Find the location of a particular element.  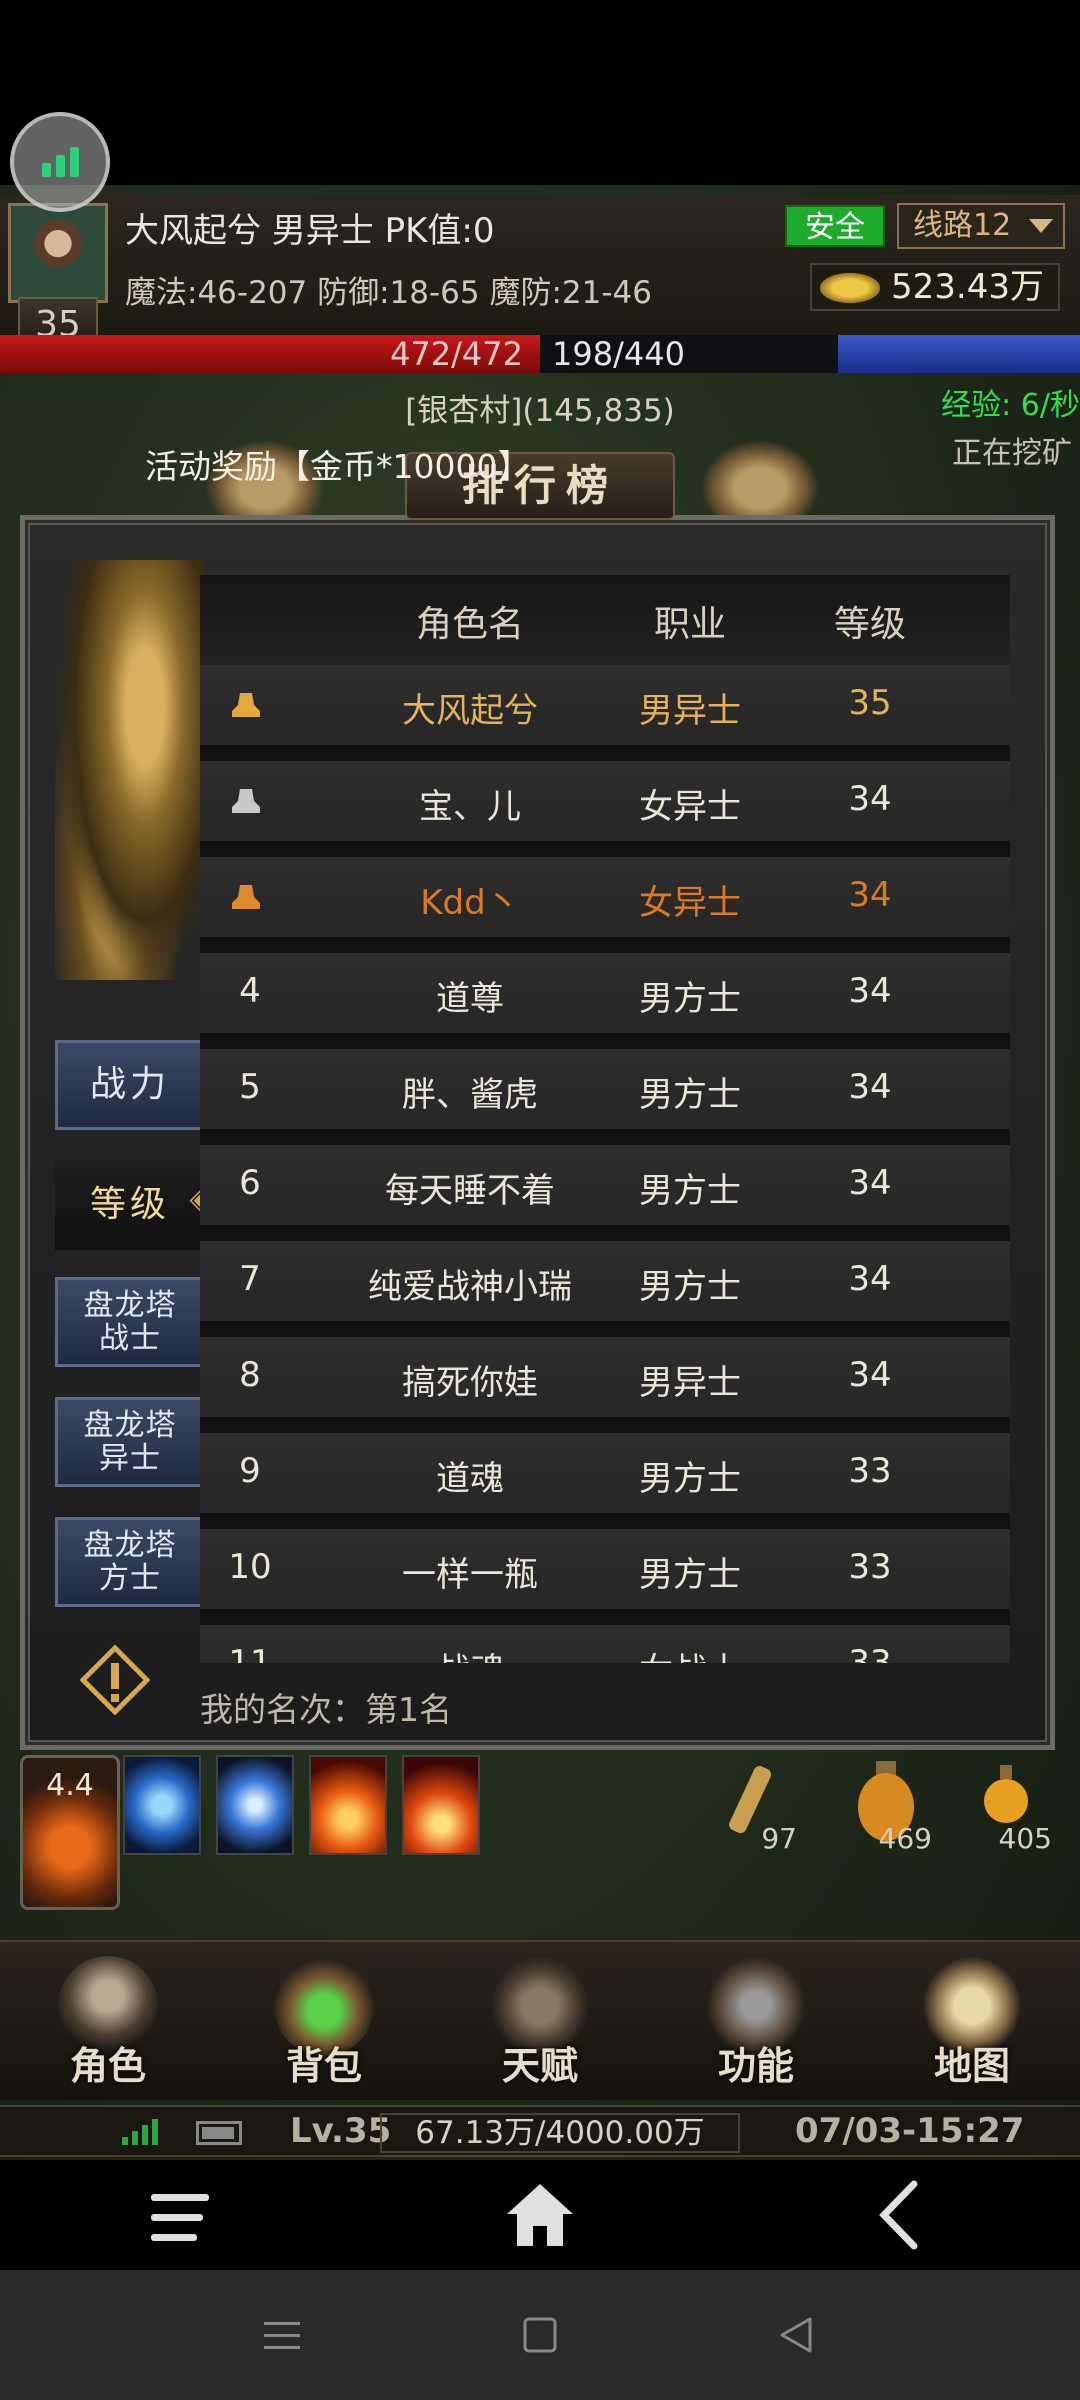

character-name: Kdd丶 is located at coordinates (470, 903).